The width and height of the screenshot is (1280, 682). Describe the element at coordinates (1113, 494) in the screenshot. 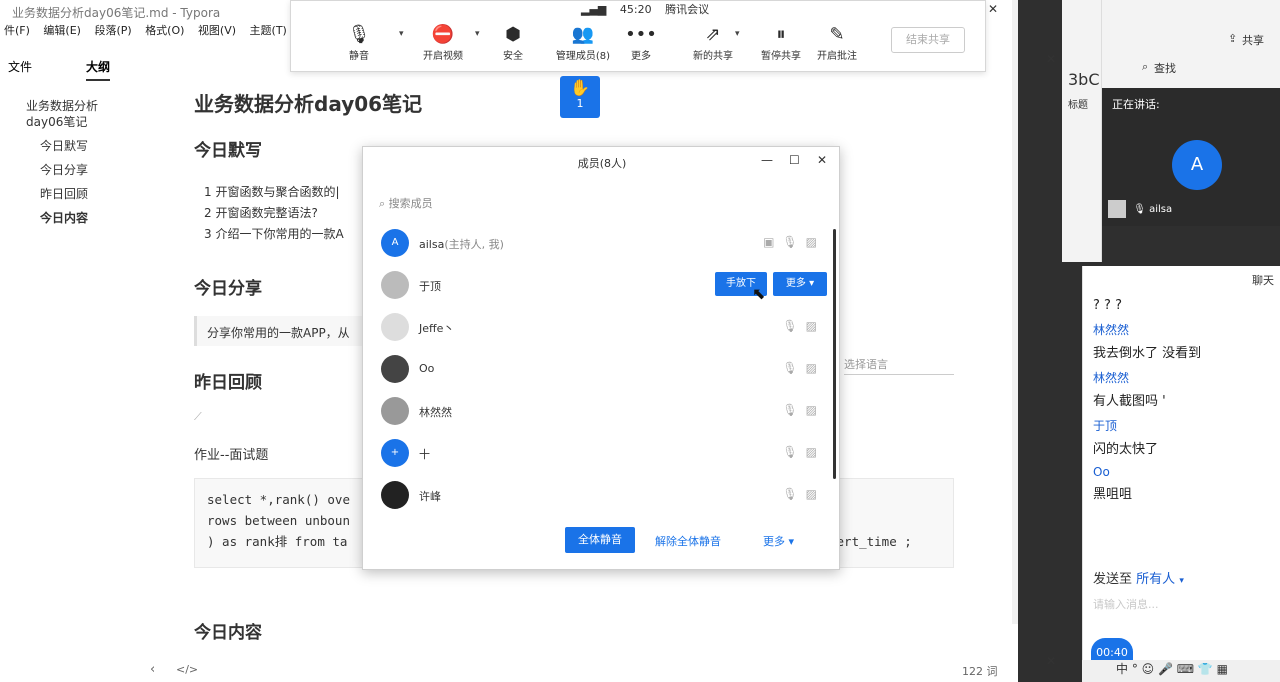

I see `message-text: 黑咀咀` at that location.